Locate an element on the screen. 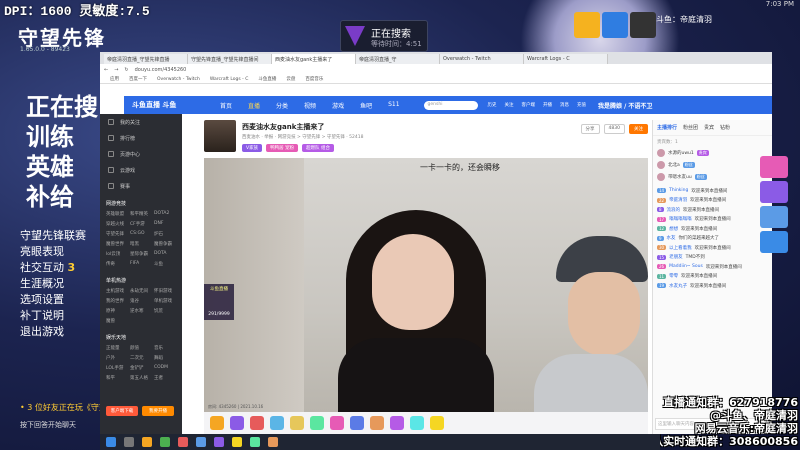 The width and height of the screenshot is (800, 450). douyu-search-input: genshi is located at coordinates (450, 105).